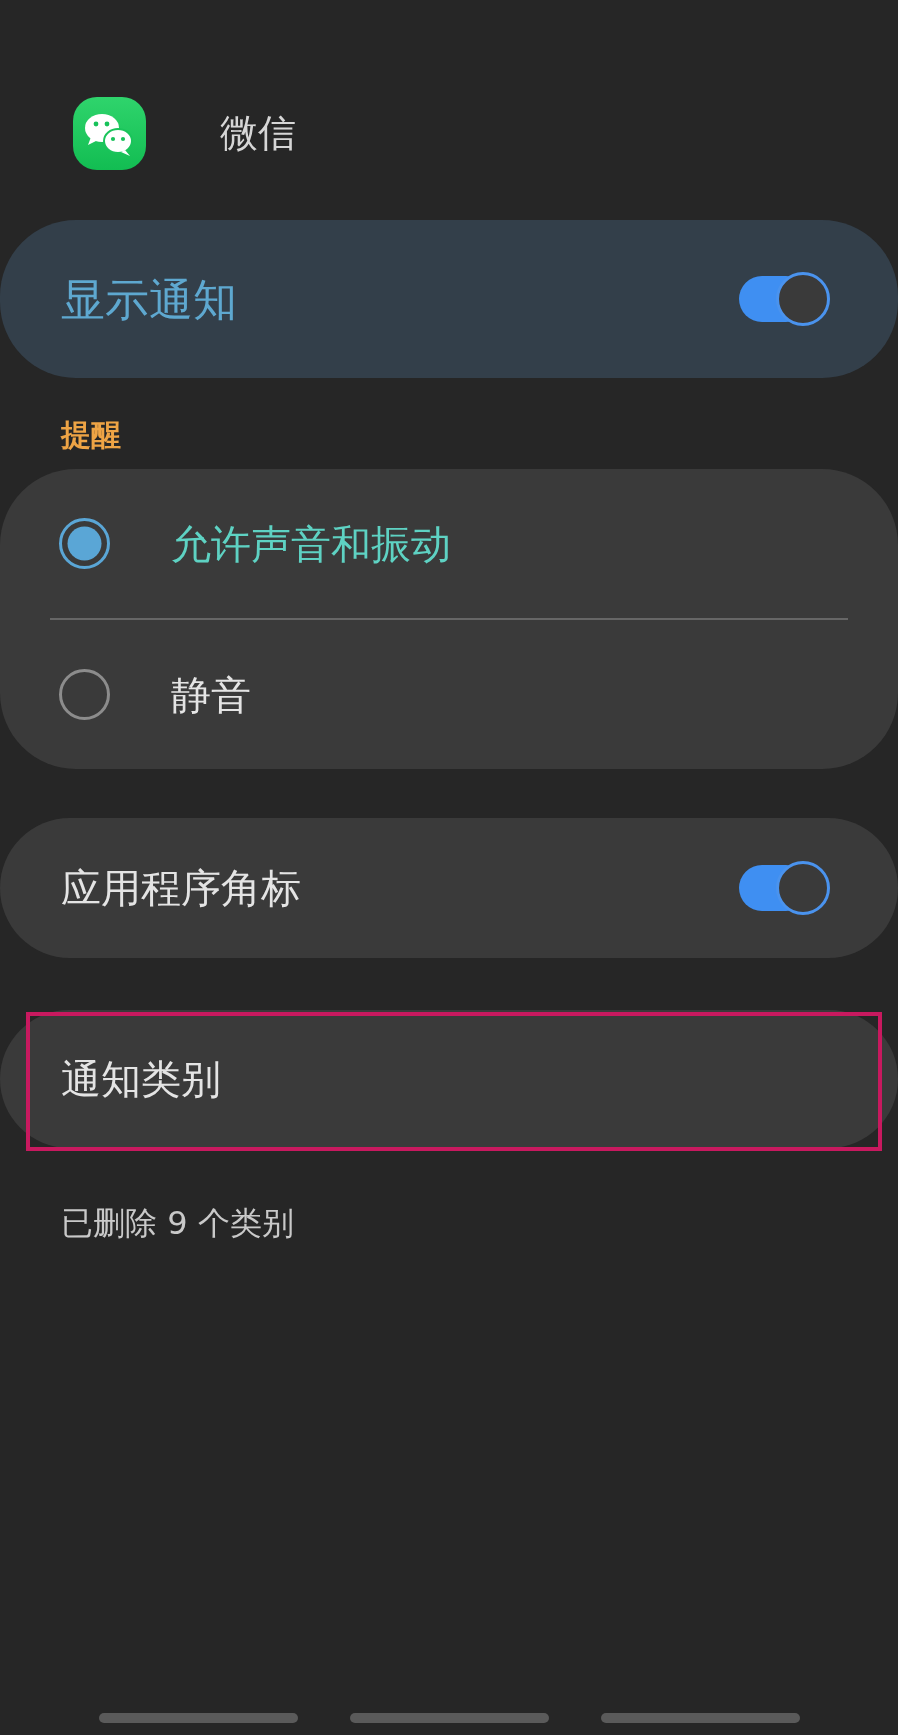 This screenshot has height=1735, width=898. What do you see at coordinates (449, 694) in the screenshot?
I see `radio-option: 静音` at bounding box center [449, 694].